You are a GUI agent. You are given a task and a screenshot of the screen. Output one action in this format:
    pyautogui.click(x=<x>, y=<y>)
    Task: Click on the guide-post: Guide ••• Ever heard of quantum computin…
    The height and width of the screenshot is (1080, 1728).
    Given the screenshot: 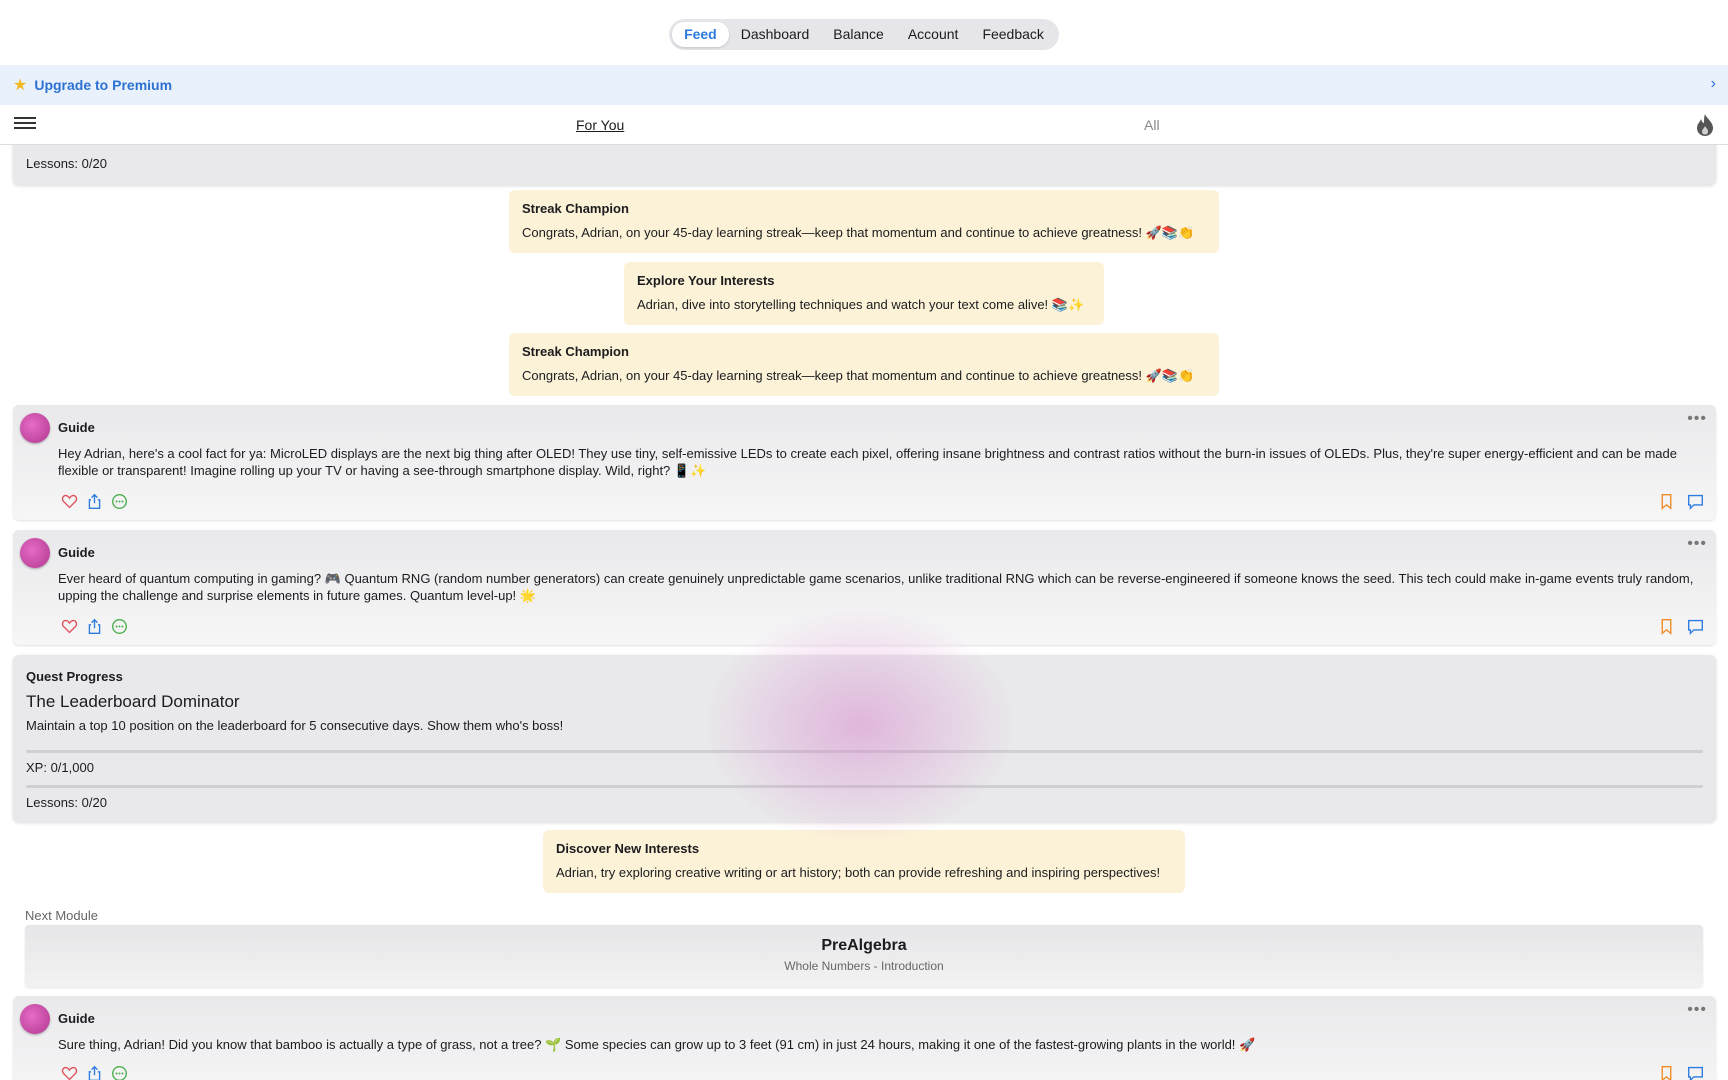 What is the action you would take?
    pyautogui.click(x=864, y=587)
    